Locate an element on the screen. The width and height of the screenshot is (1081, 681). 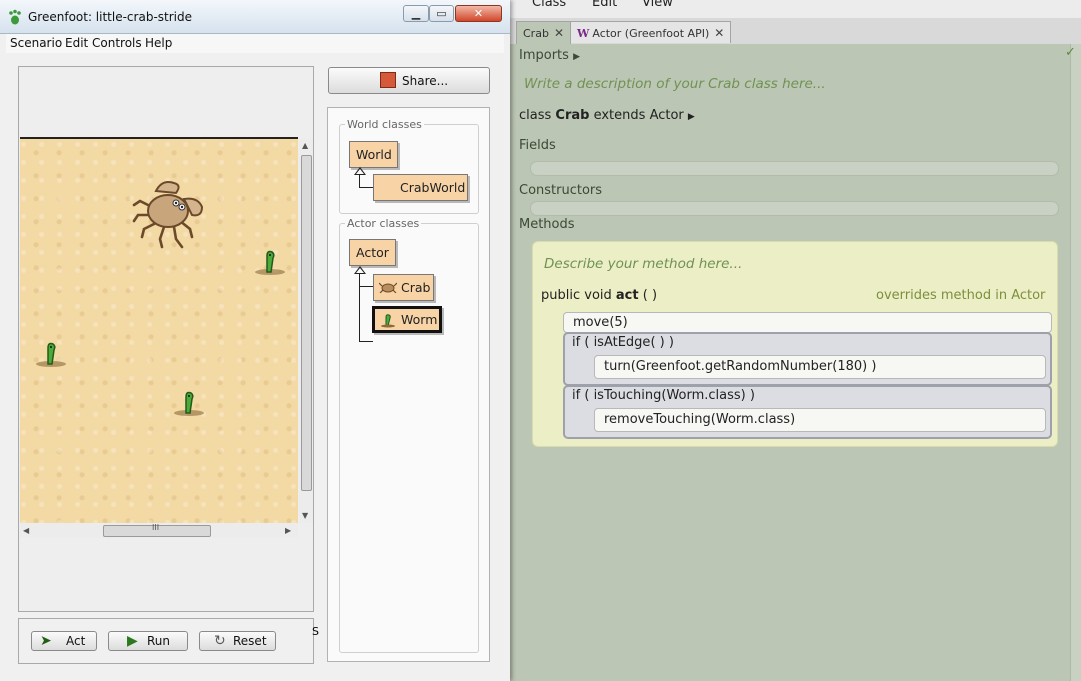
scroll-thumb is located at coordinates (306, 323).